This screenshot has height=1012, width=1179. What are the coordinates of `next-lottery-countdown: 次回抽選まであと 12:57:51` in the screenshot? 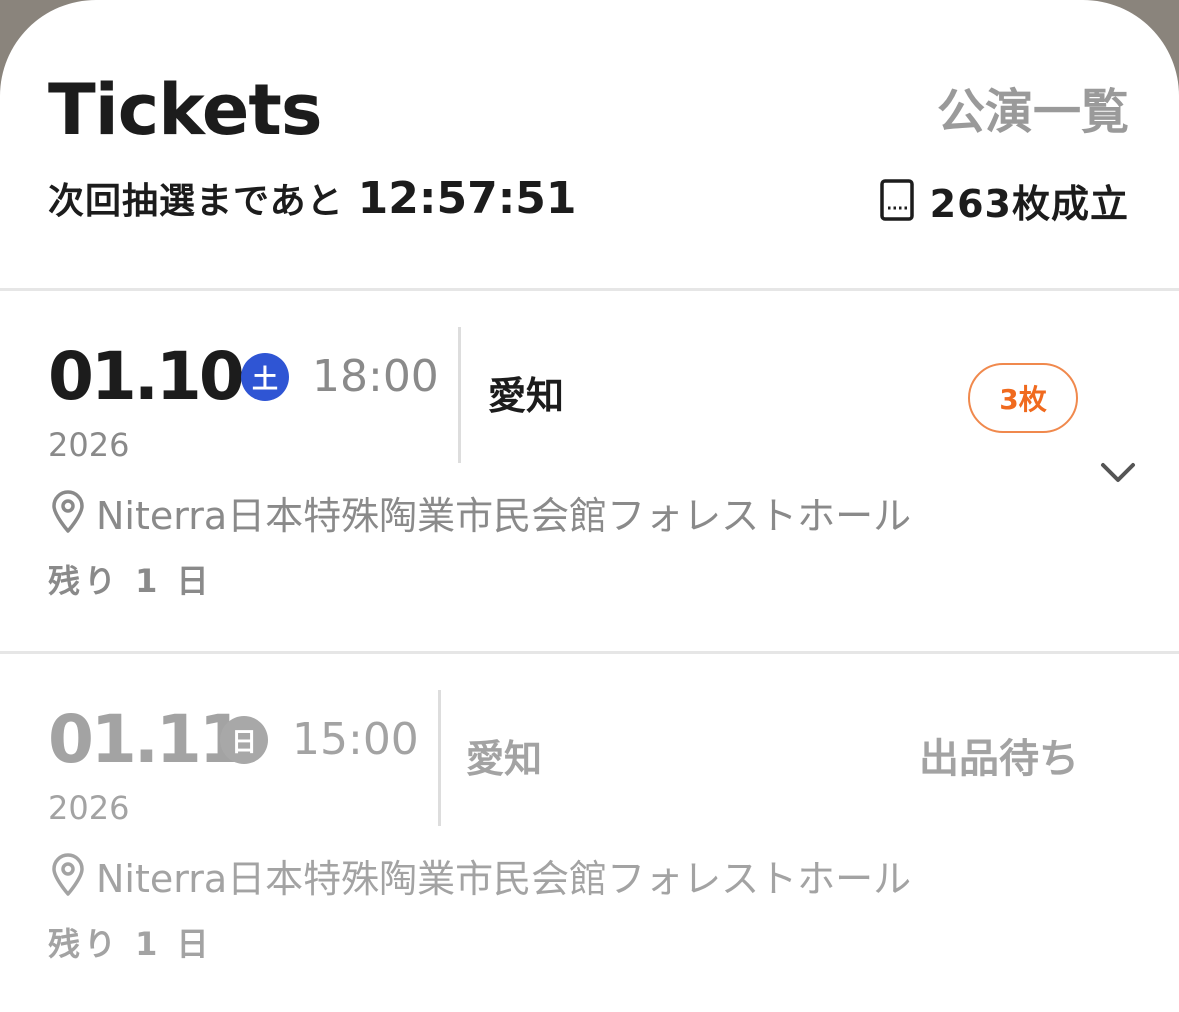 It's located at (312, 200).